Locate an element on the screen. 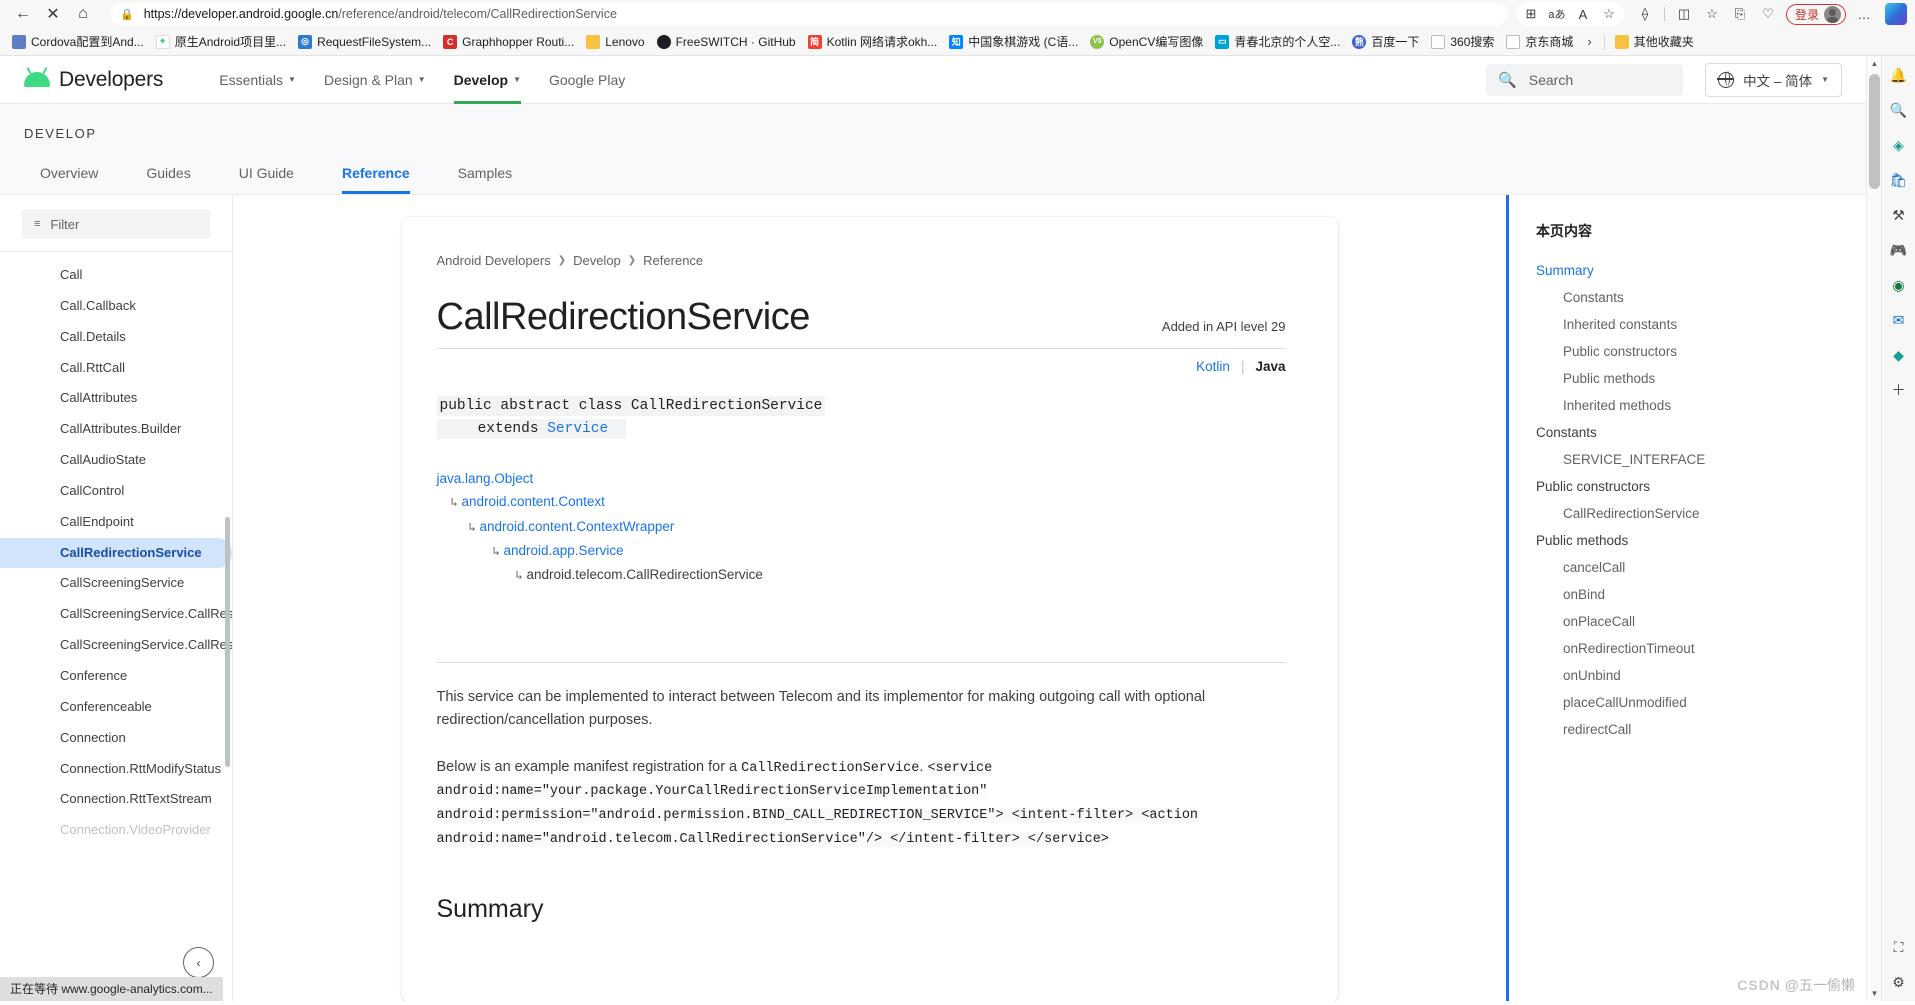 This screenshot has width=1915, height=1005. settings-sidebar-icon: ⚙ is located at coordinates (1899, 982).